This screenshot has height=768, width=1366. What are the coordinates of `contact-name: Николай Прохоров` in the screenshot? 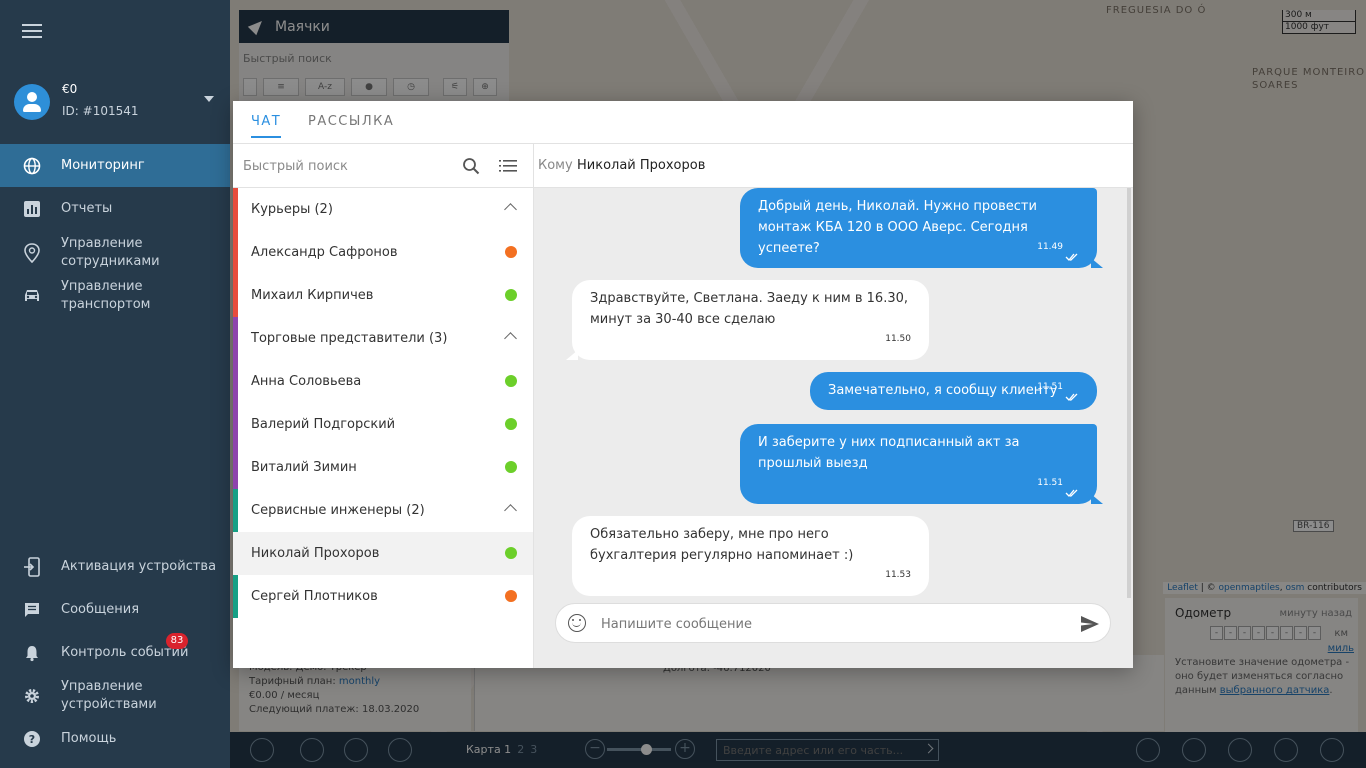 It's located at (315, 553).